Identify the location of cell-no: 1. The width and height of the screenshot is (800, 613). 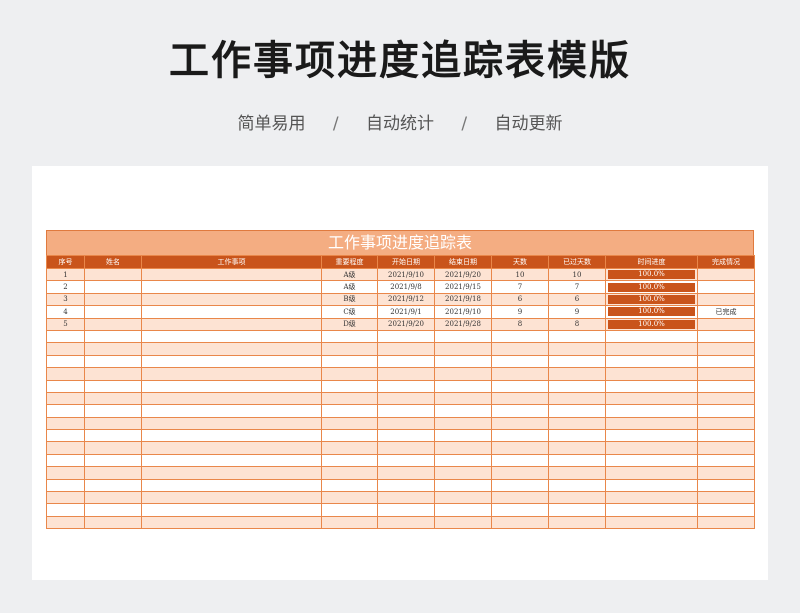
(65, 274).